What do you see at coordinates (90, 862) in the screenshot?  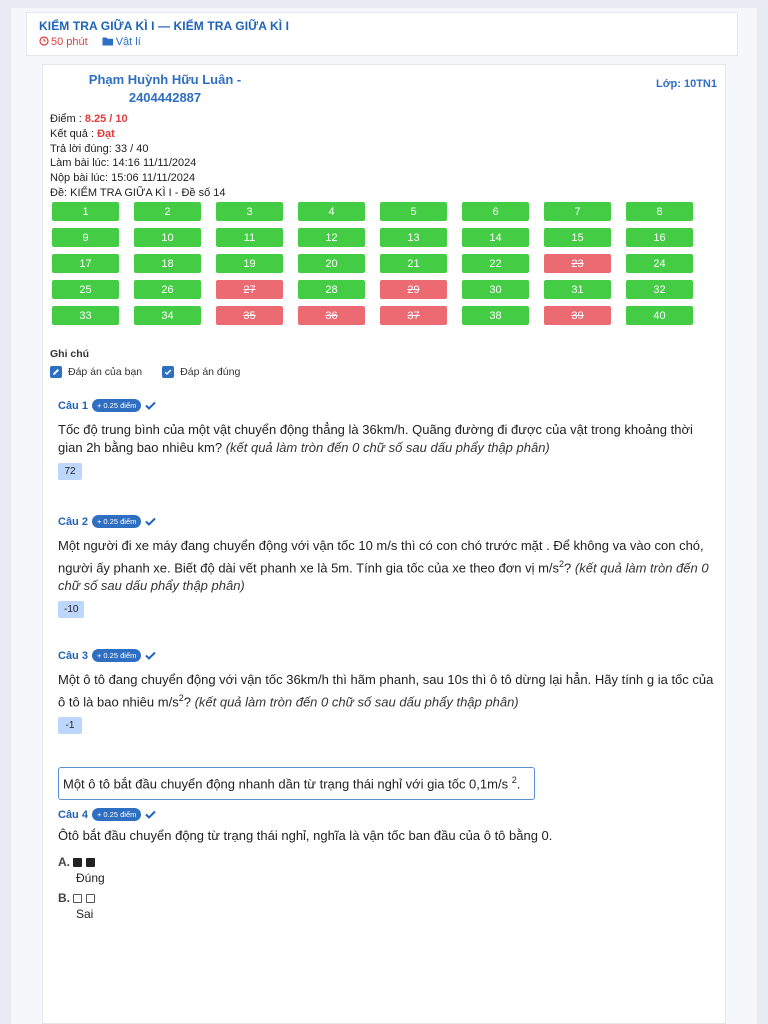 I see `correct-answer-marked-icon` at bounding box center [90, 862].